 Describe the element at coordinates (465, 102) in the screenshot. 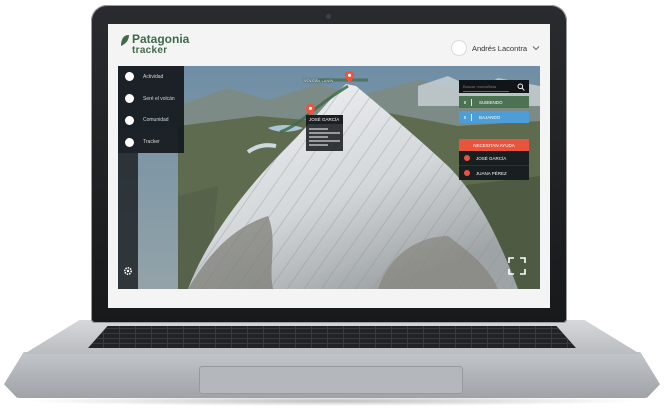

I see `subiendo-count: 8` at that location.